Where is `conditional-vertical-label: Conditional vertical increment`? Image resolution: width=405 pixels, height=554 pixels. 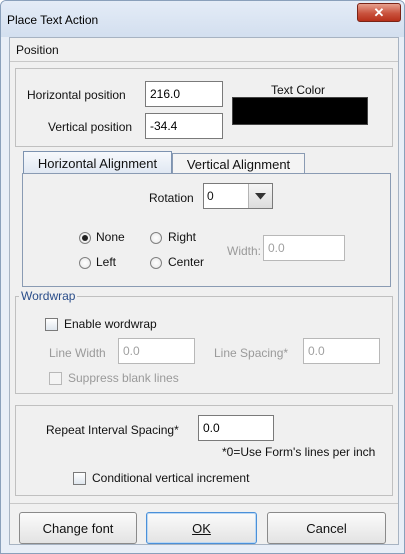
conditional-vertical-label: Conditional vertical increment is located at coordinates (171, 478).